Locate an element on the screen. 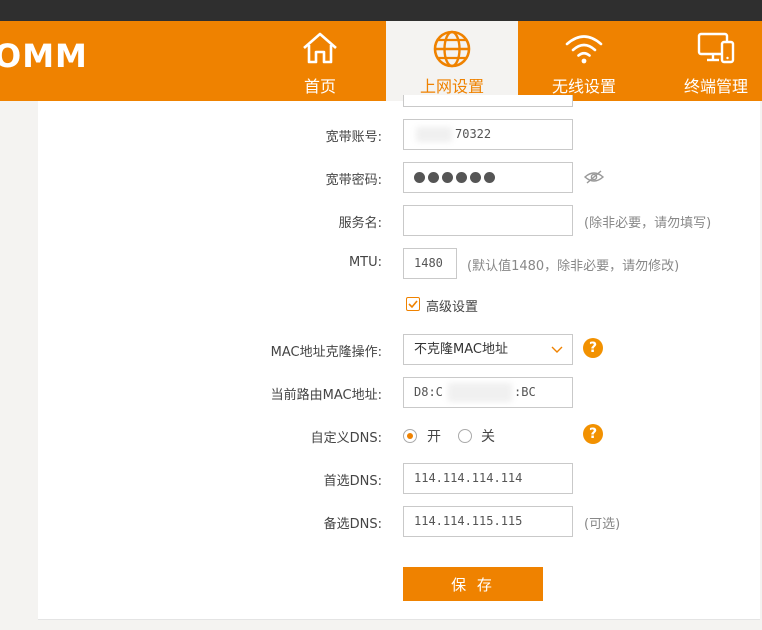 This screenshot has height=630, width=762. nav-terminal-label: 终端管理 is located at coordinates (715, 86).